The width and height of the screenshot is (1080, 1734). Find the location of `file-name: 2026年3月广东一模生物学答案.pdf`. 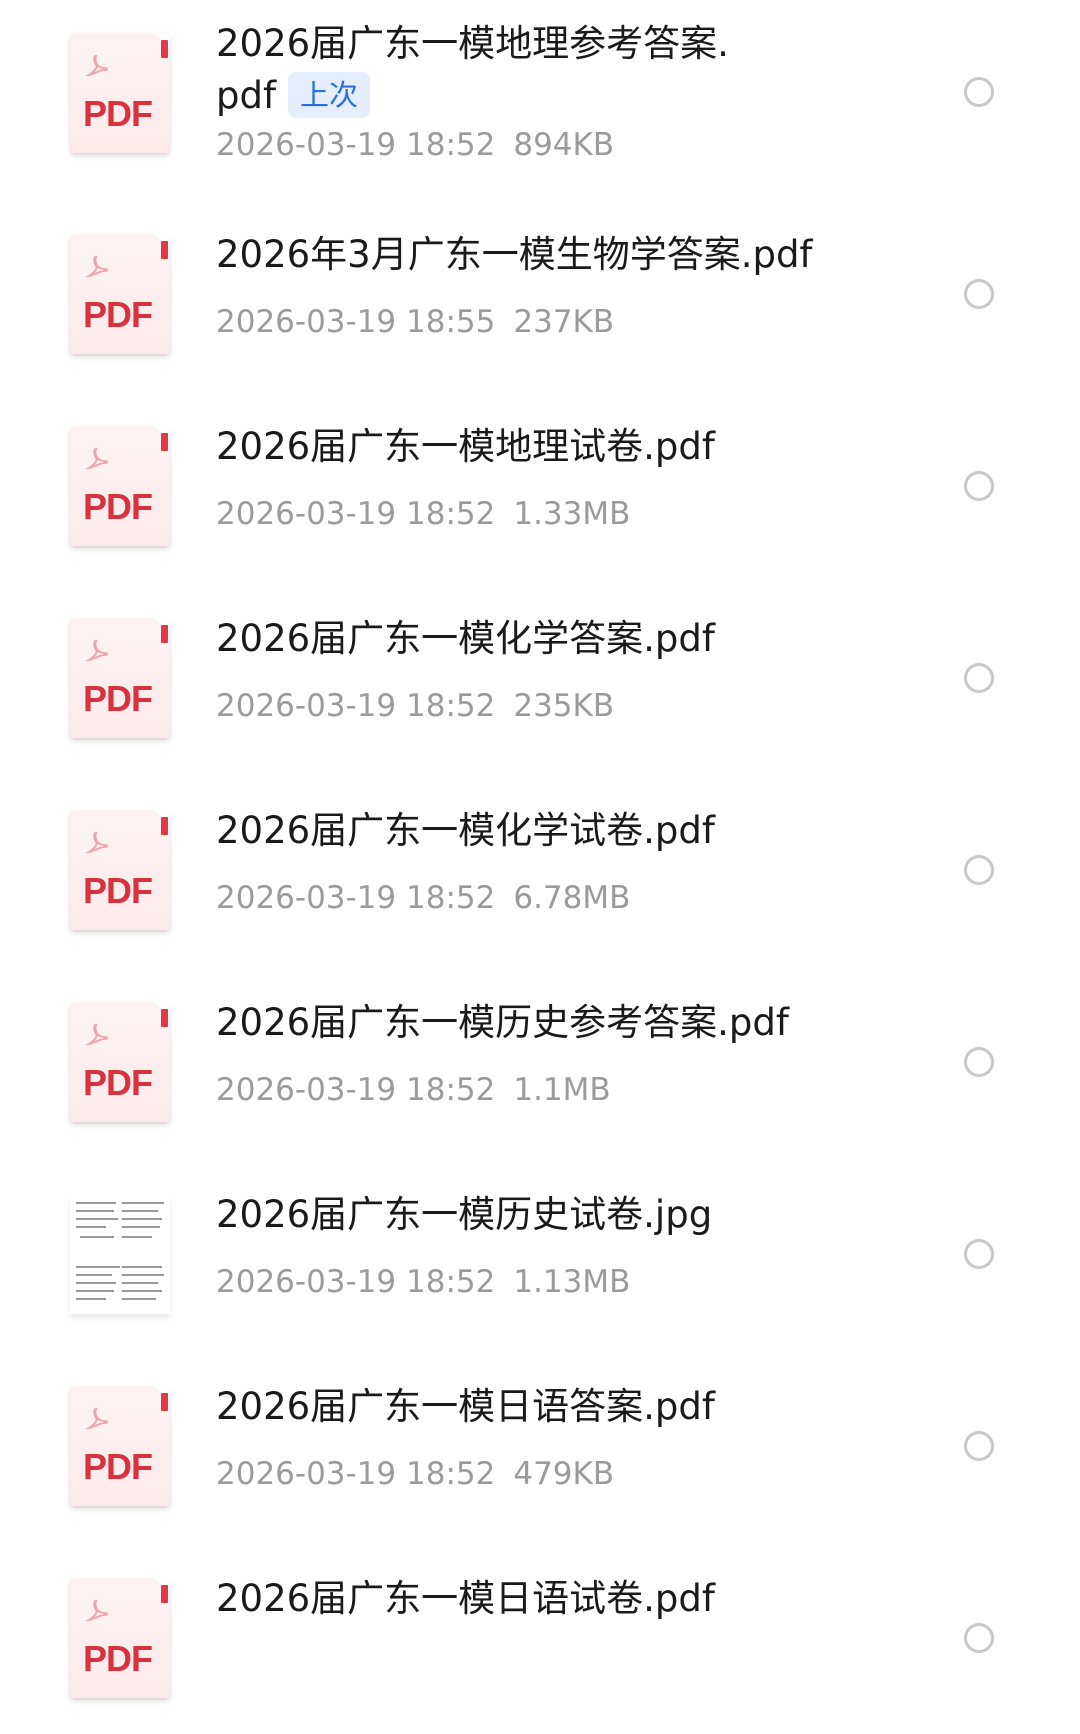

file-name: 2026年3月广东一模生物学答案.pdf is located at coordinates (514, 254).